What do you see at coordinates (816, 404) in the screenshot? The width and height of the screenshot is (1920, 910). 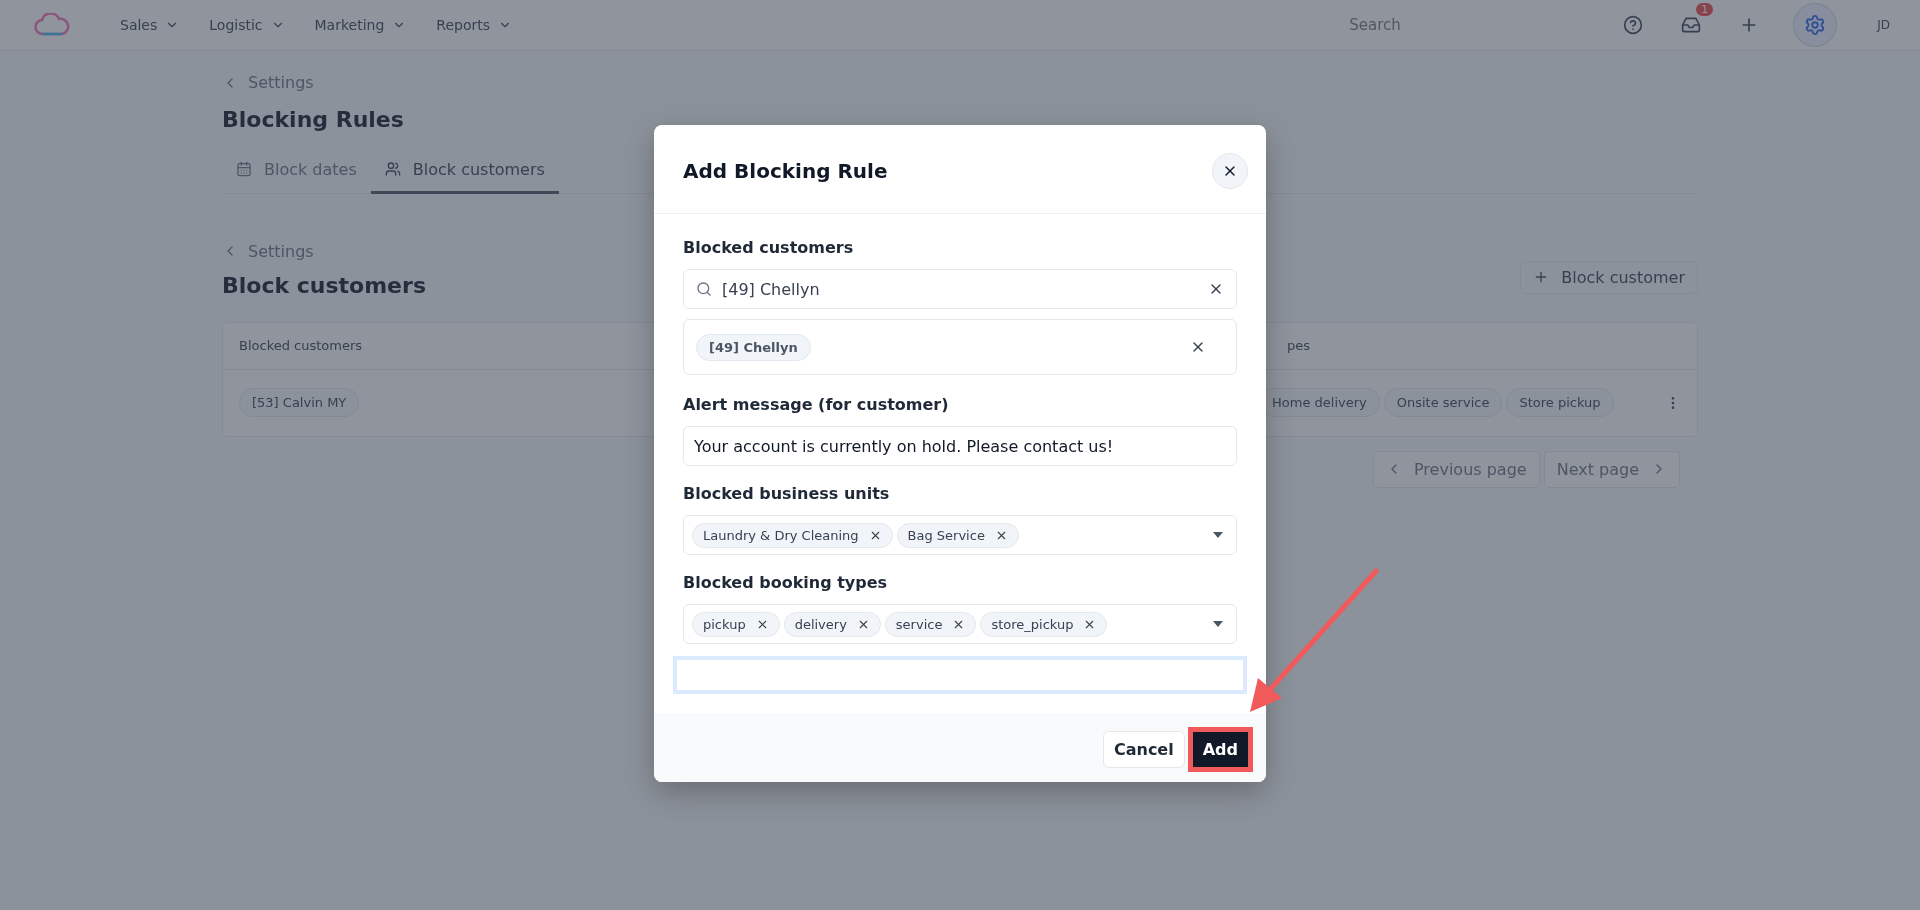 I see `field-label: Alert message (for customer)` at bounding box center [816, 404].